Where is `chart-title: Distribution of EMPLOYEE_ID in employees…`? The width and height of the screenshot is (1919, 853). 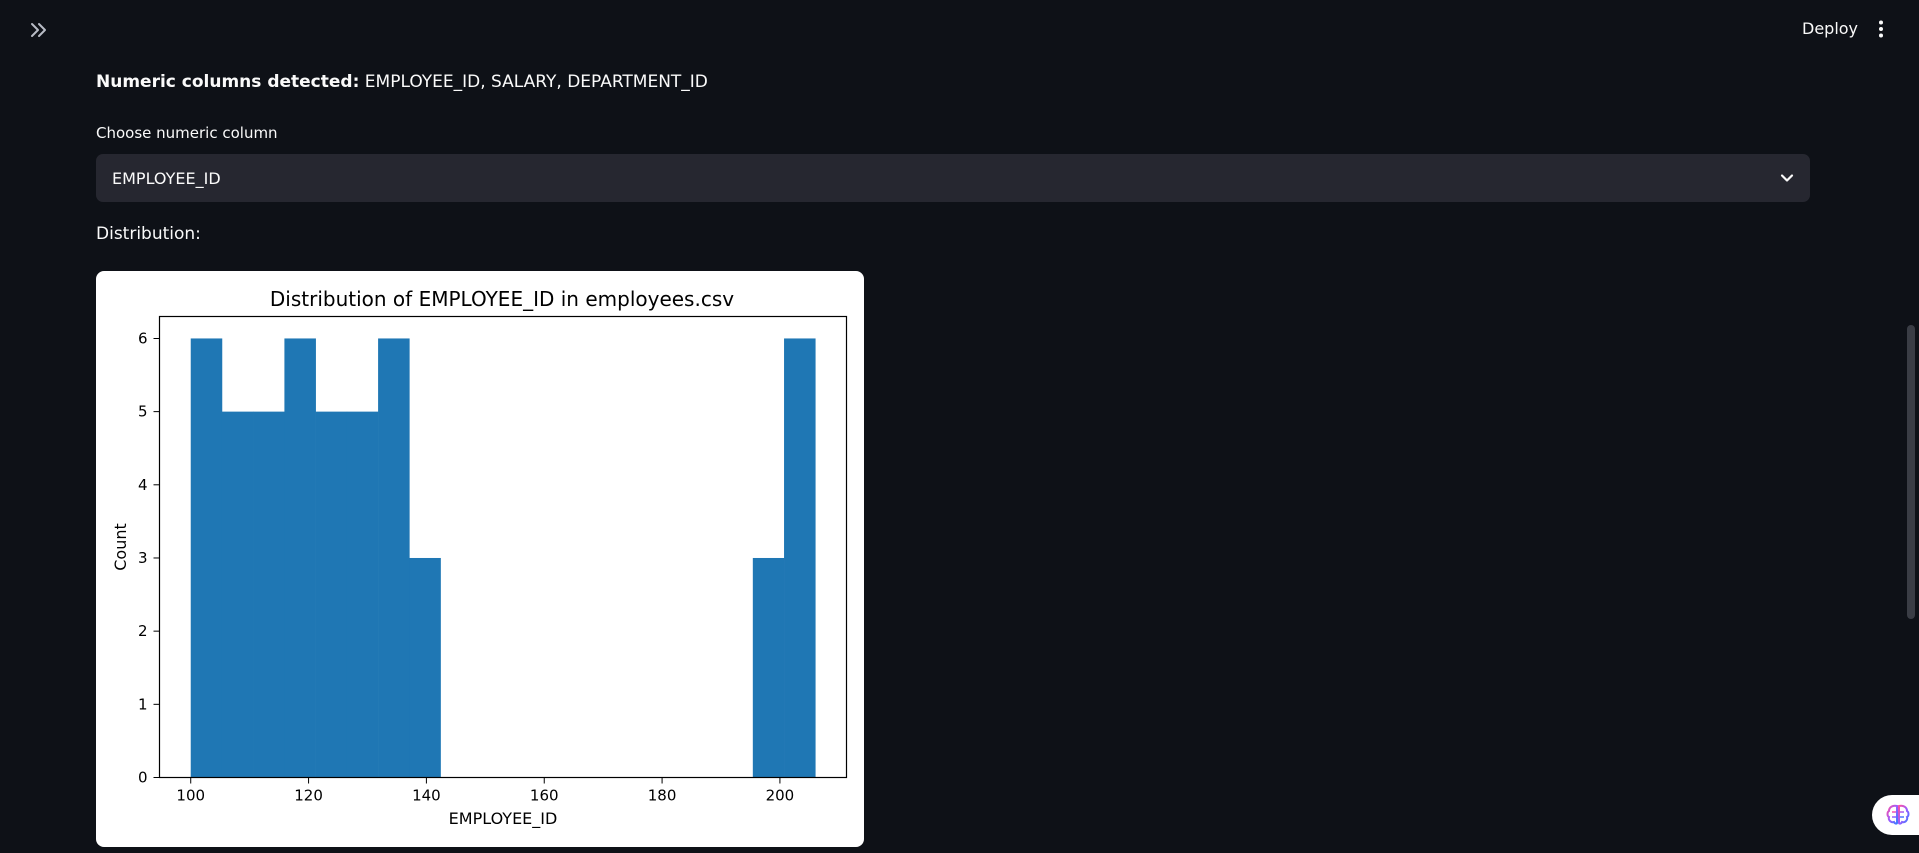 chart-title: Distribution of EMPLOYEE_ID in employees… is located at coordinates (502, 299).